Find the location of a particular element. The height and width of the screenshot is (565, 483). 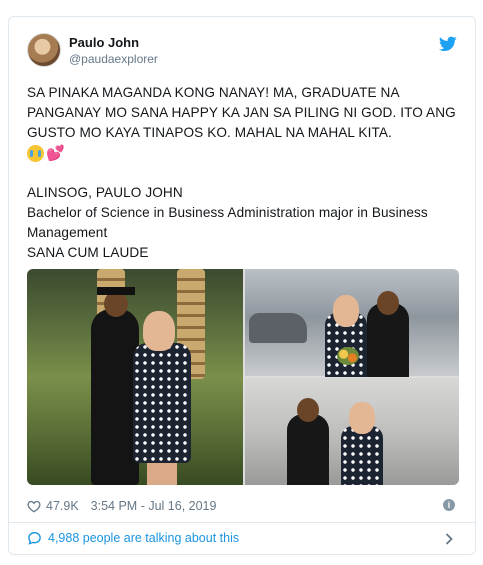

like-count: 47.9K is located at coordinates (62, 506).